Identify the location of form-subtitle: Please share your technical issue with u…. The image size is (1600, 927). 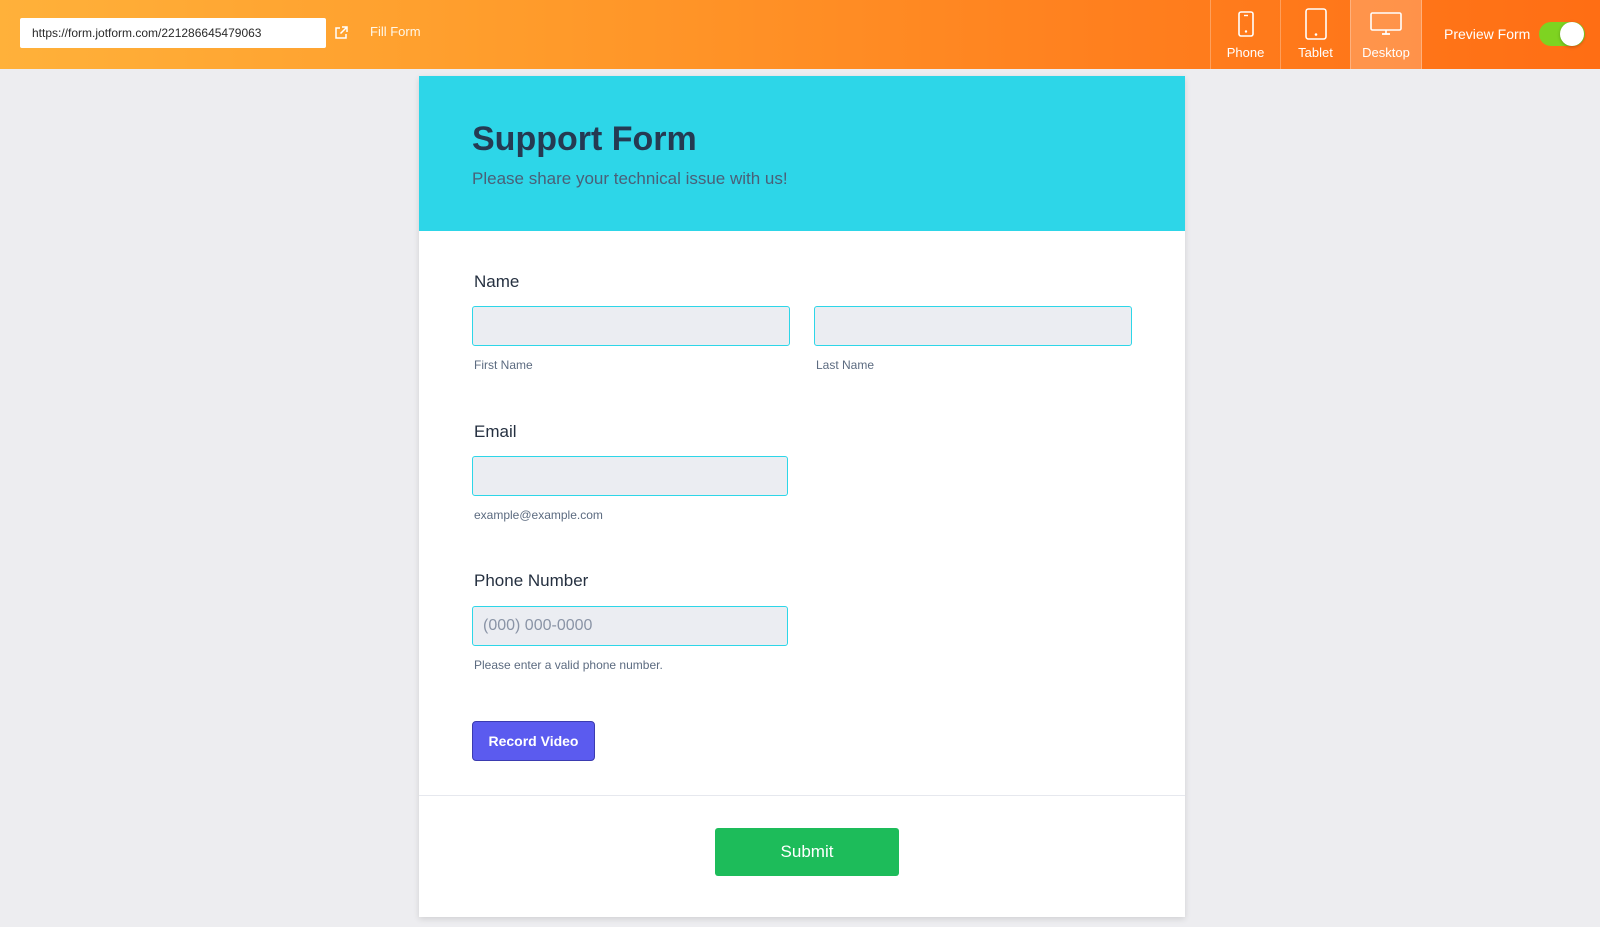
(630, 178).